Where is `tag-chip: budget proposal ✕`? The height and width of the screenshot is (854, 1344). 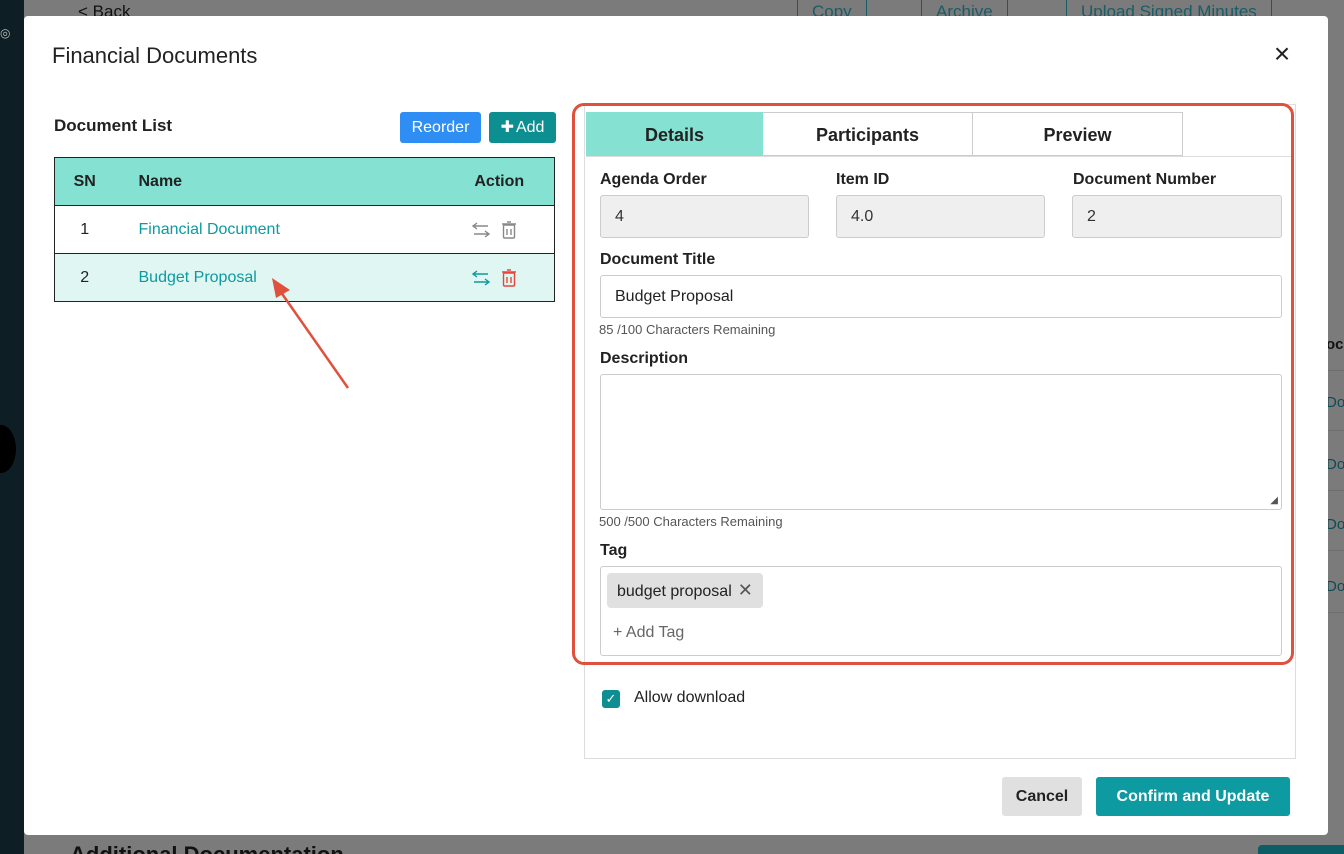 tag-chip: budget proposal ✕ is located at coordinates (685, 590).